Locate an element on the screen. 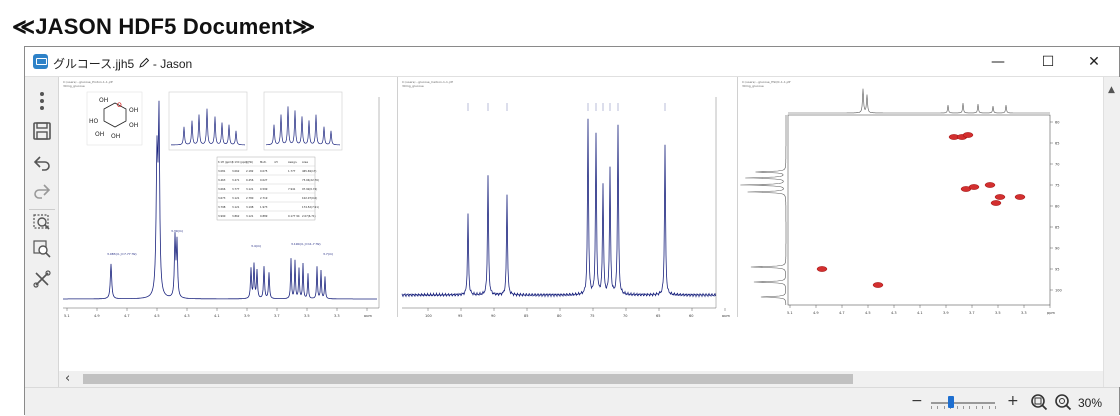 The height and width of the screenshot is (416, 1120). hsqc-f1-projection is located at coordinates (763, 210).